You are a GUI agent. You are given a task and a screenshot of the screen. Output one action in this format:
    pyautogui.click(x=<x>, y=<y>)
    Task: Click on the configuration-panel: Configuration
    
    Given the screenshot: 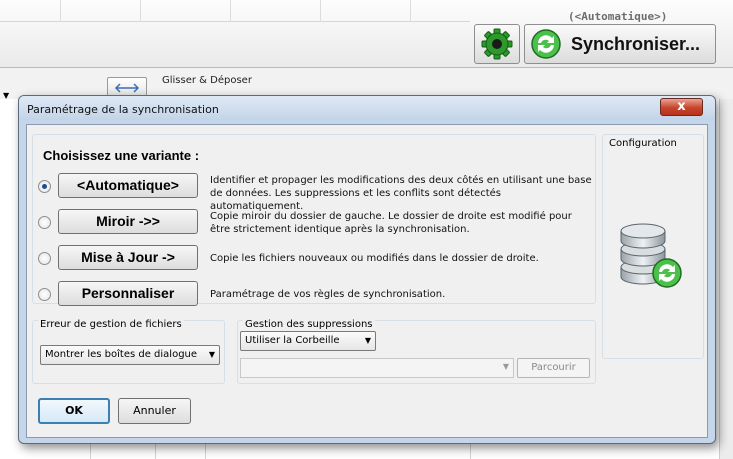 What is the action you would take?
    pyautogui.click(x=653, y=246)
    